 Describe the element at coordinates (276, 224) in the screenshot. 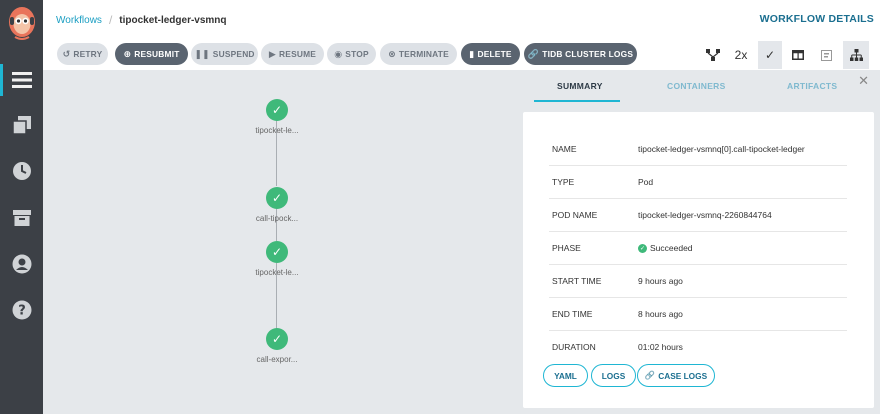

I see `graph-edge` at that location.